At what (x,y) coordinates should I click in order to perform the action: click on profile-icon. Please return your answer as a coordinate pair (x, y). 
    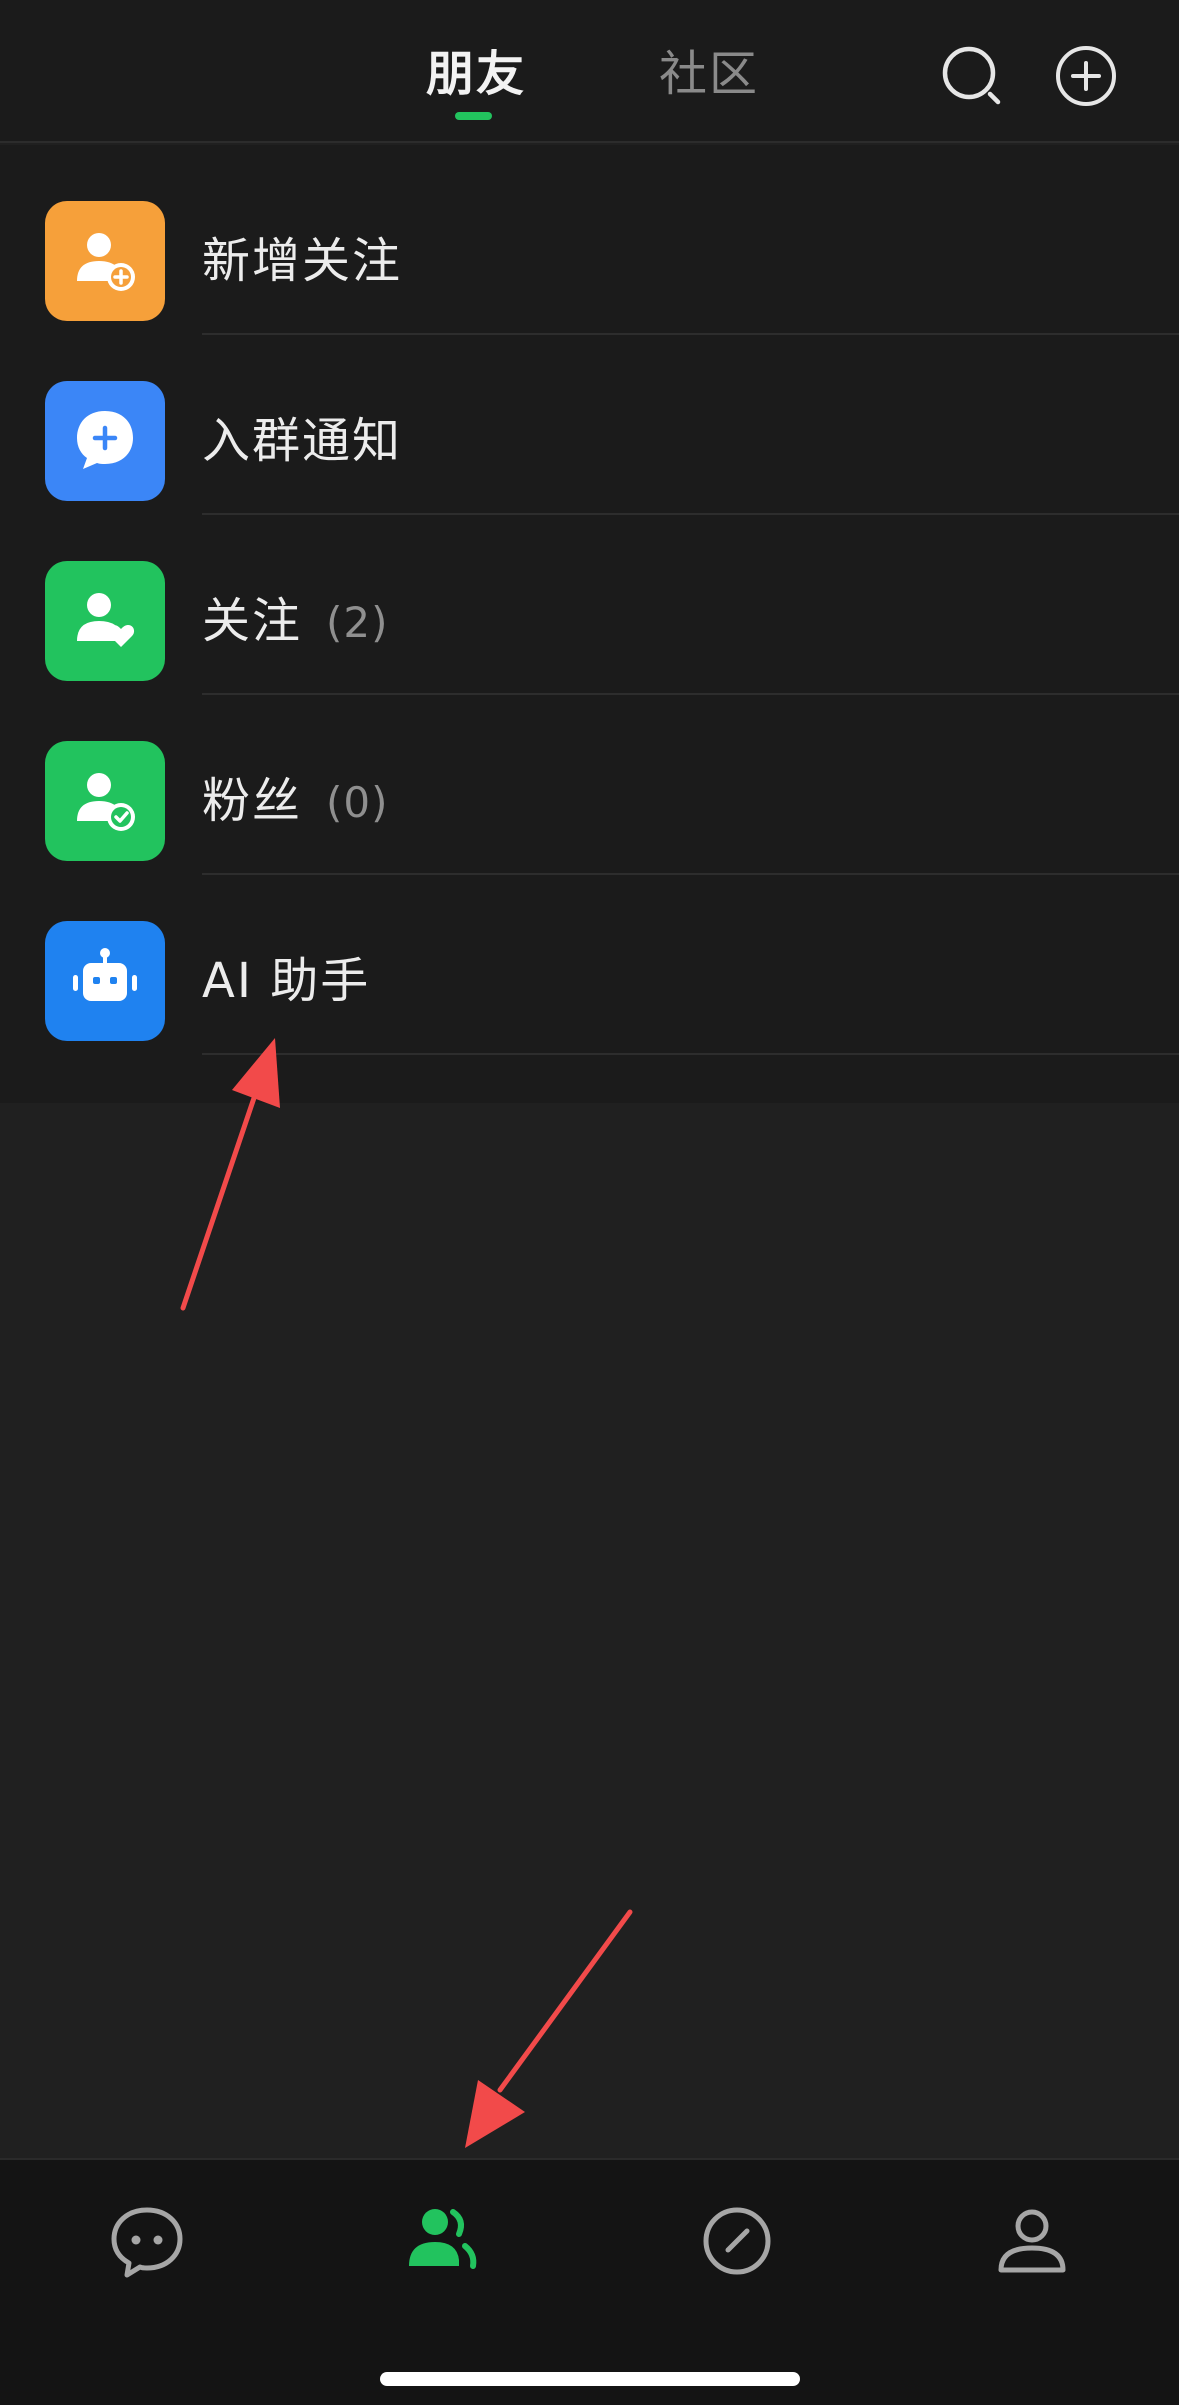
    Looking at the image, I should click on (1032, 2241).